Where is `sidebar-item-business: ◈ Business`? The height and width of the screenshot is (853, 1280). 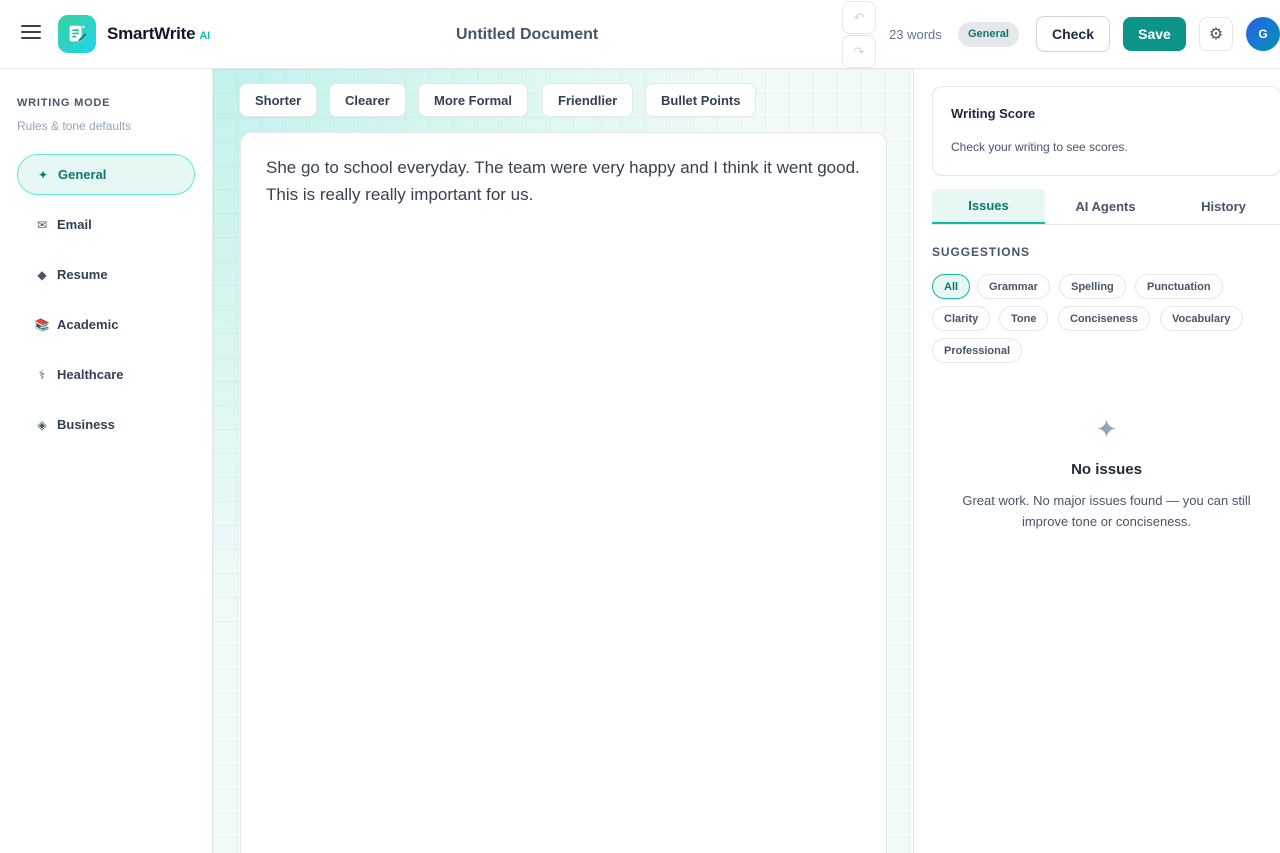
sidebar-item-business: ◈ Business is located at coordinates (106, 424).